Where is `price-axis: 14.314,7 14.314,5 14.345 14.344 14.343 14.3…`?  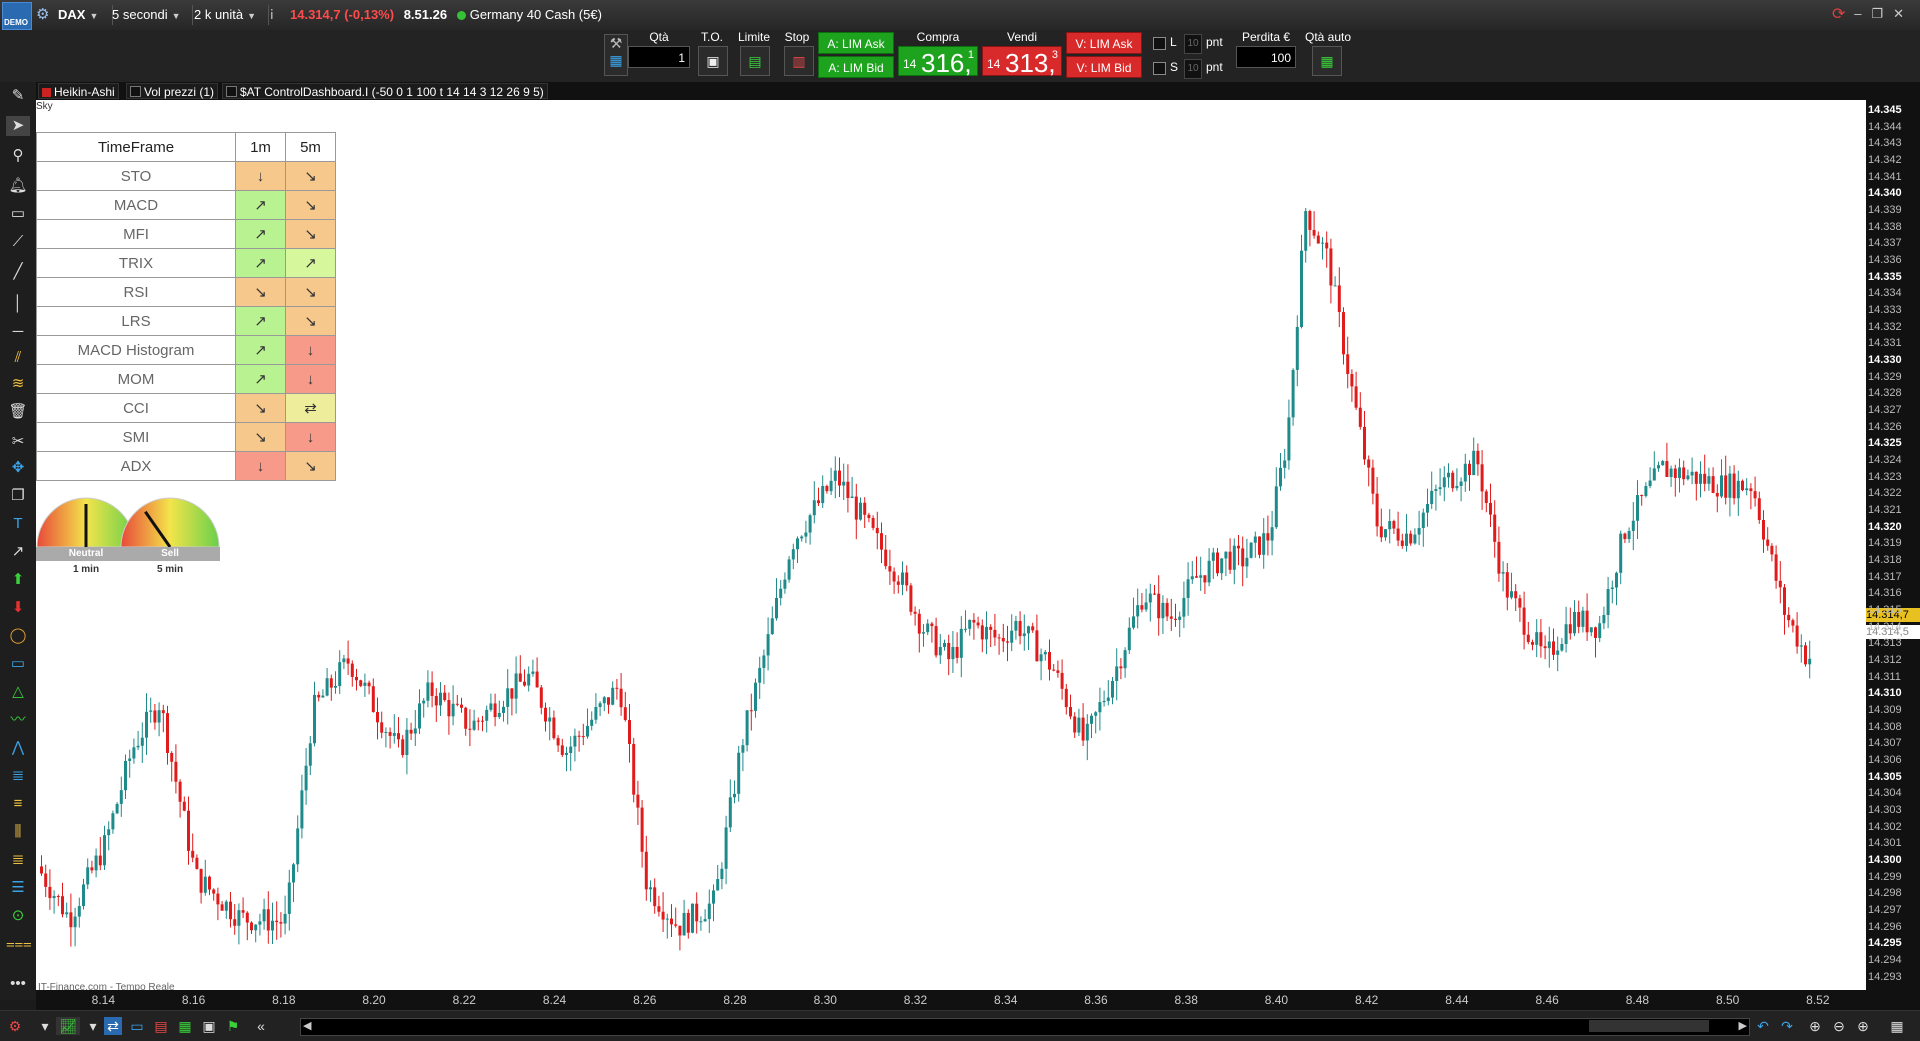
price-axis: 14.314,7 14.314,5 14.345 14.344 14.343 14.3… is located at coordinates (1893, 536).